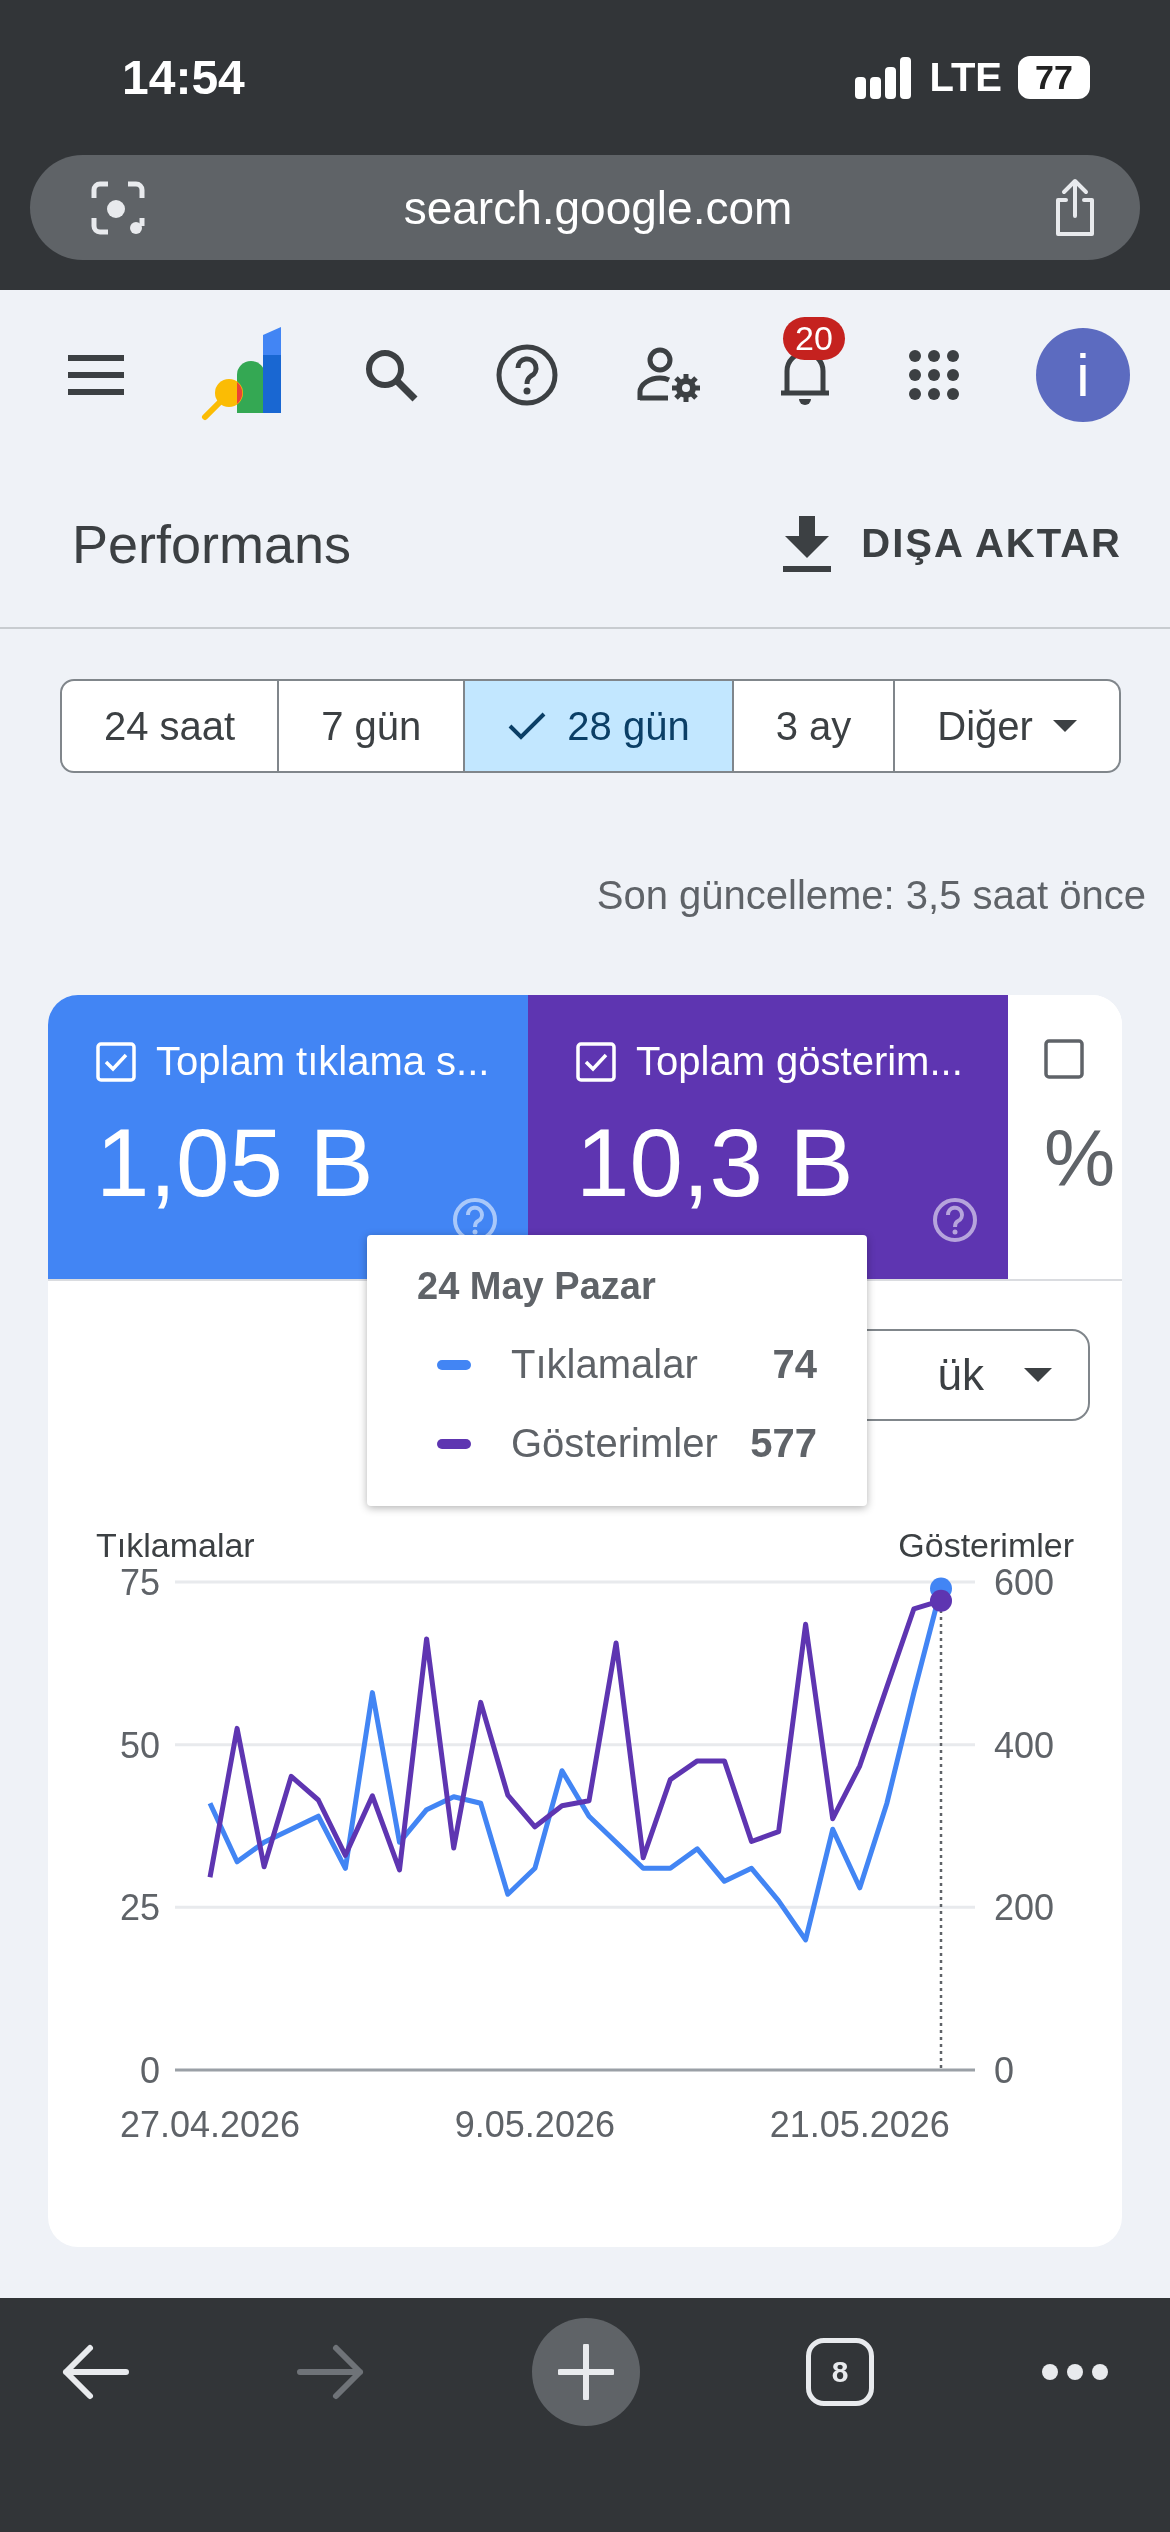  I want to click on apps-grid-icon, so click(933, 375).